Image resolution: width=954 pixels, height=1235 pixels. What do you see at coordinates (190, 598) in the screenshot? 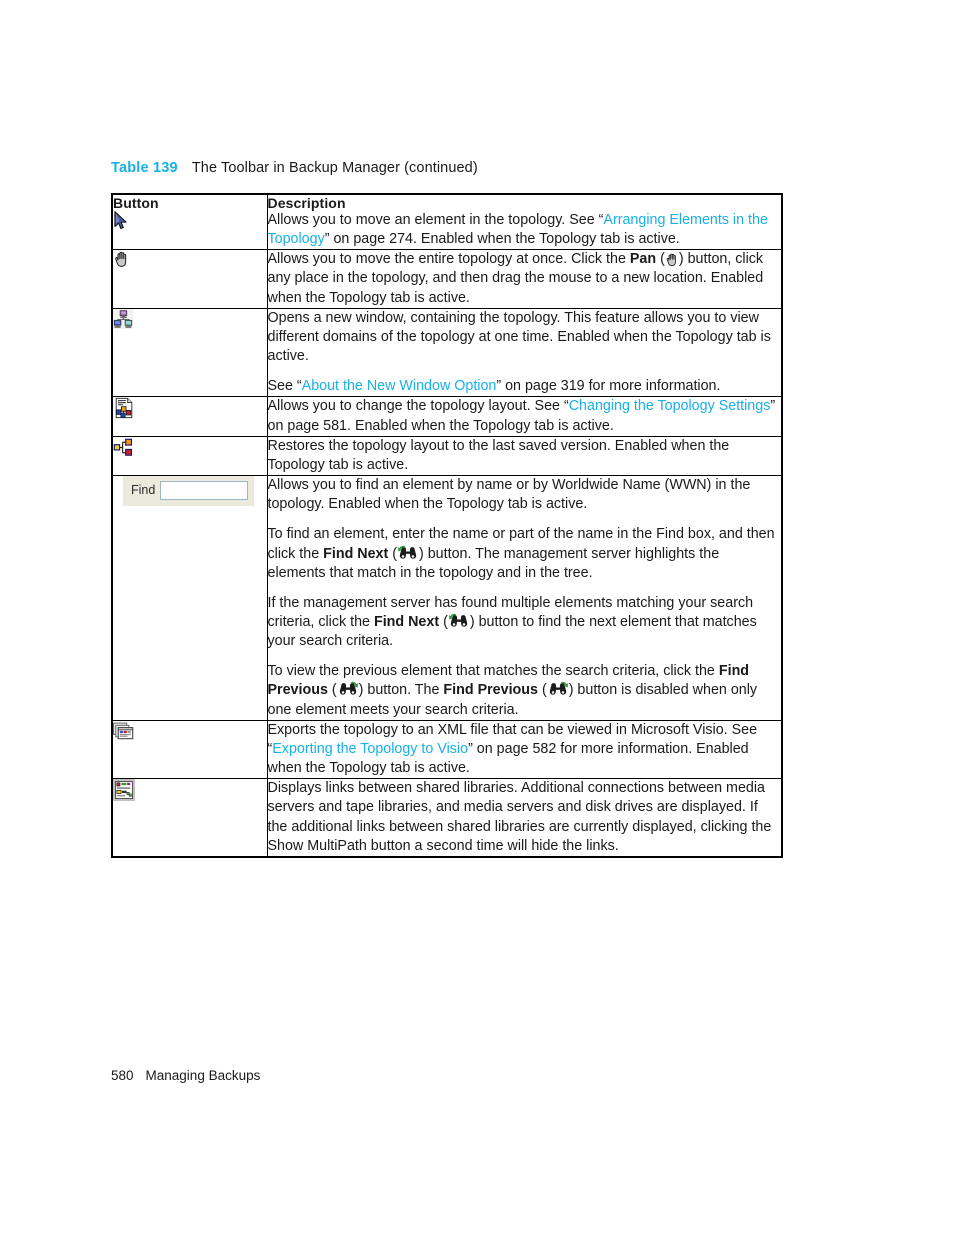
I see `button-cell: Find` at bounding box center [190, 598].